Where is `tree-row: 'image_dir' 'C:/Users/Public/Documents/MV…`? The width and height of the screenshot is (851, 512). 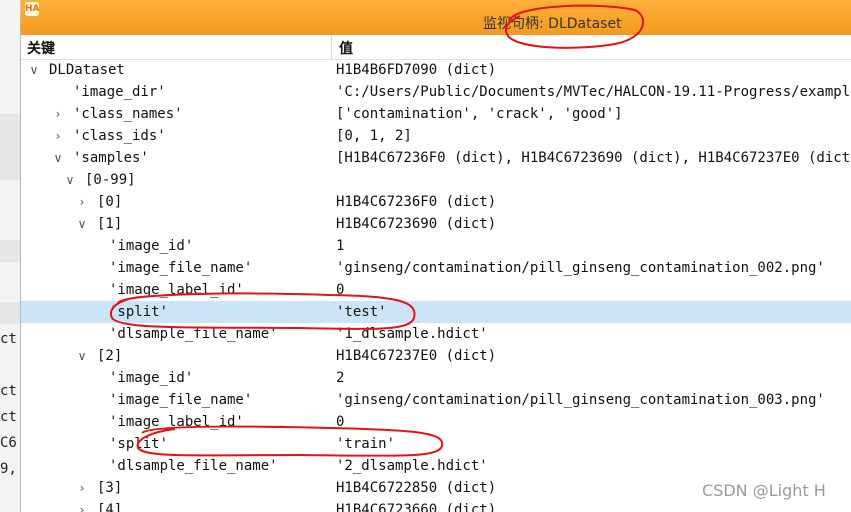
tree-row: 'image_dir' 'C:/Users/Public/Documents/MV… is located at coordinates (436, 92).